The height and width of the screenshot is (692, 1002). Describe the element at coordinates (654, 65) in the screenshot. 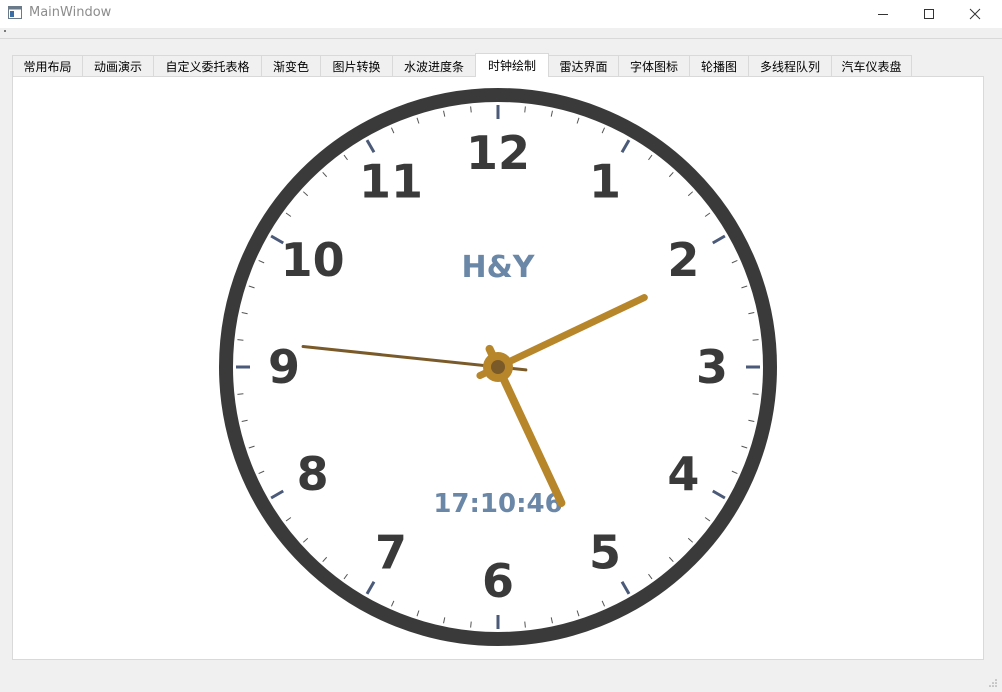

I see `tab-item: 字体图标` at that location.